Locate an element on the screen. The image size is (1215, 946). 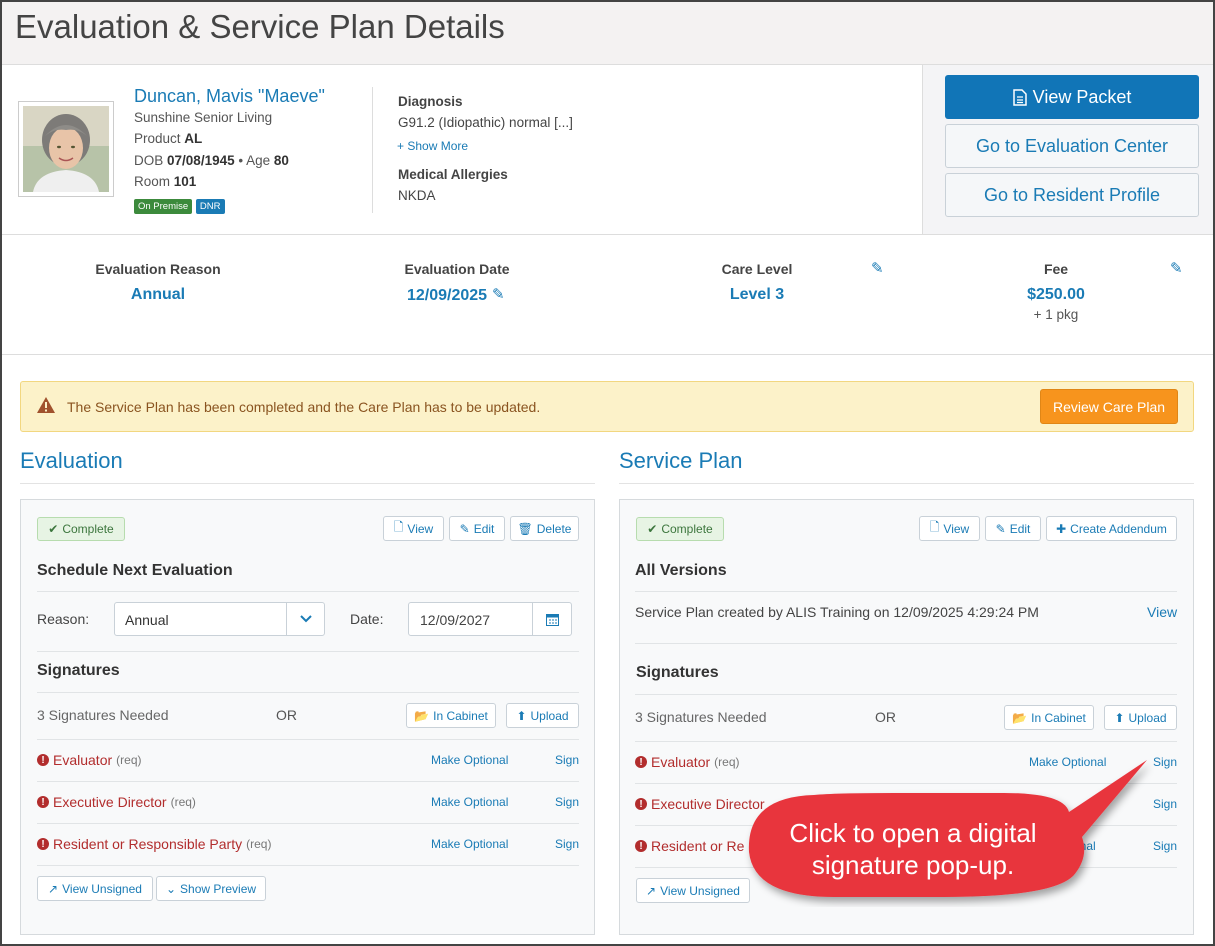
calendar-icon is located at coordinates (551, 619).